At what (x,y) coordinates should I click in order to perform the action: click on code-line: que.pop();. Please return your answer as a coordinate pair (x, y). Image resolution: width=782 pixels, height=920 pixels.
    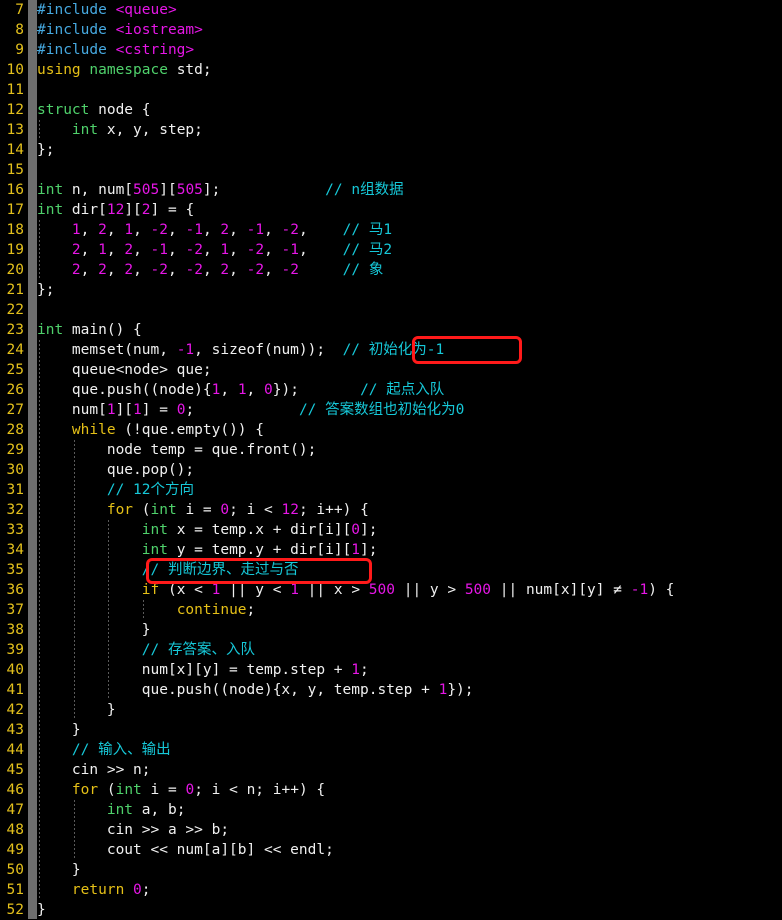
    Looking at the image, I should click on (409, 470).